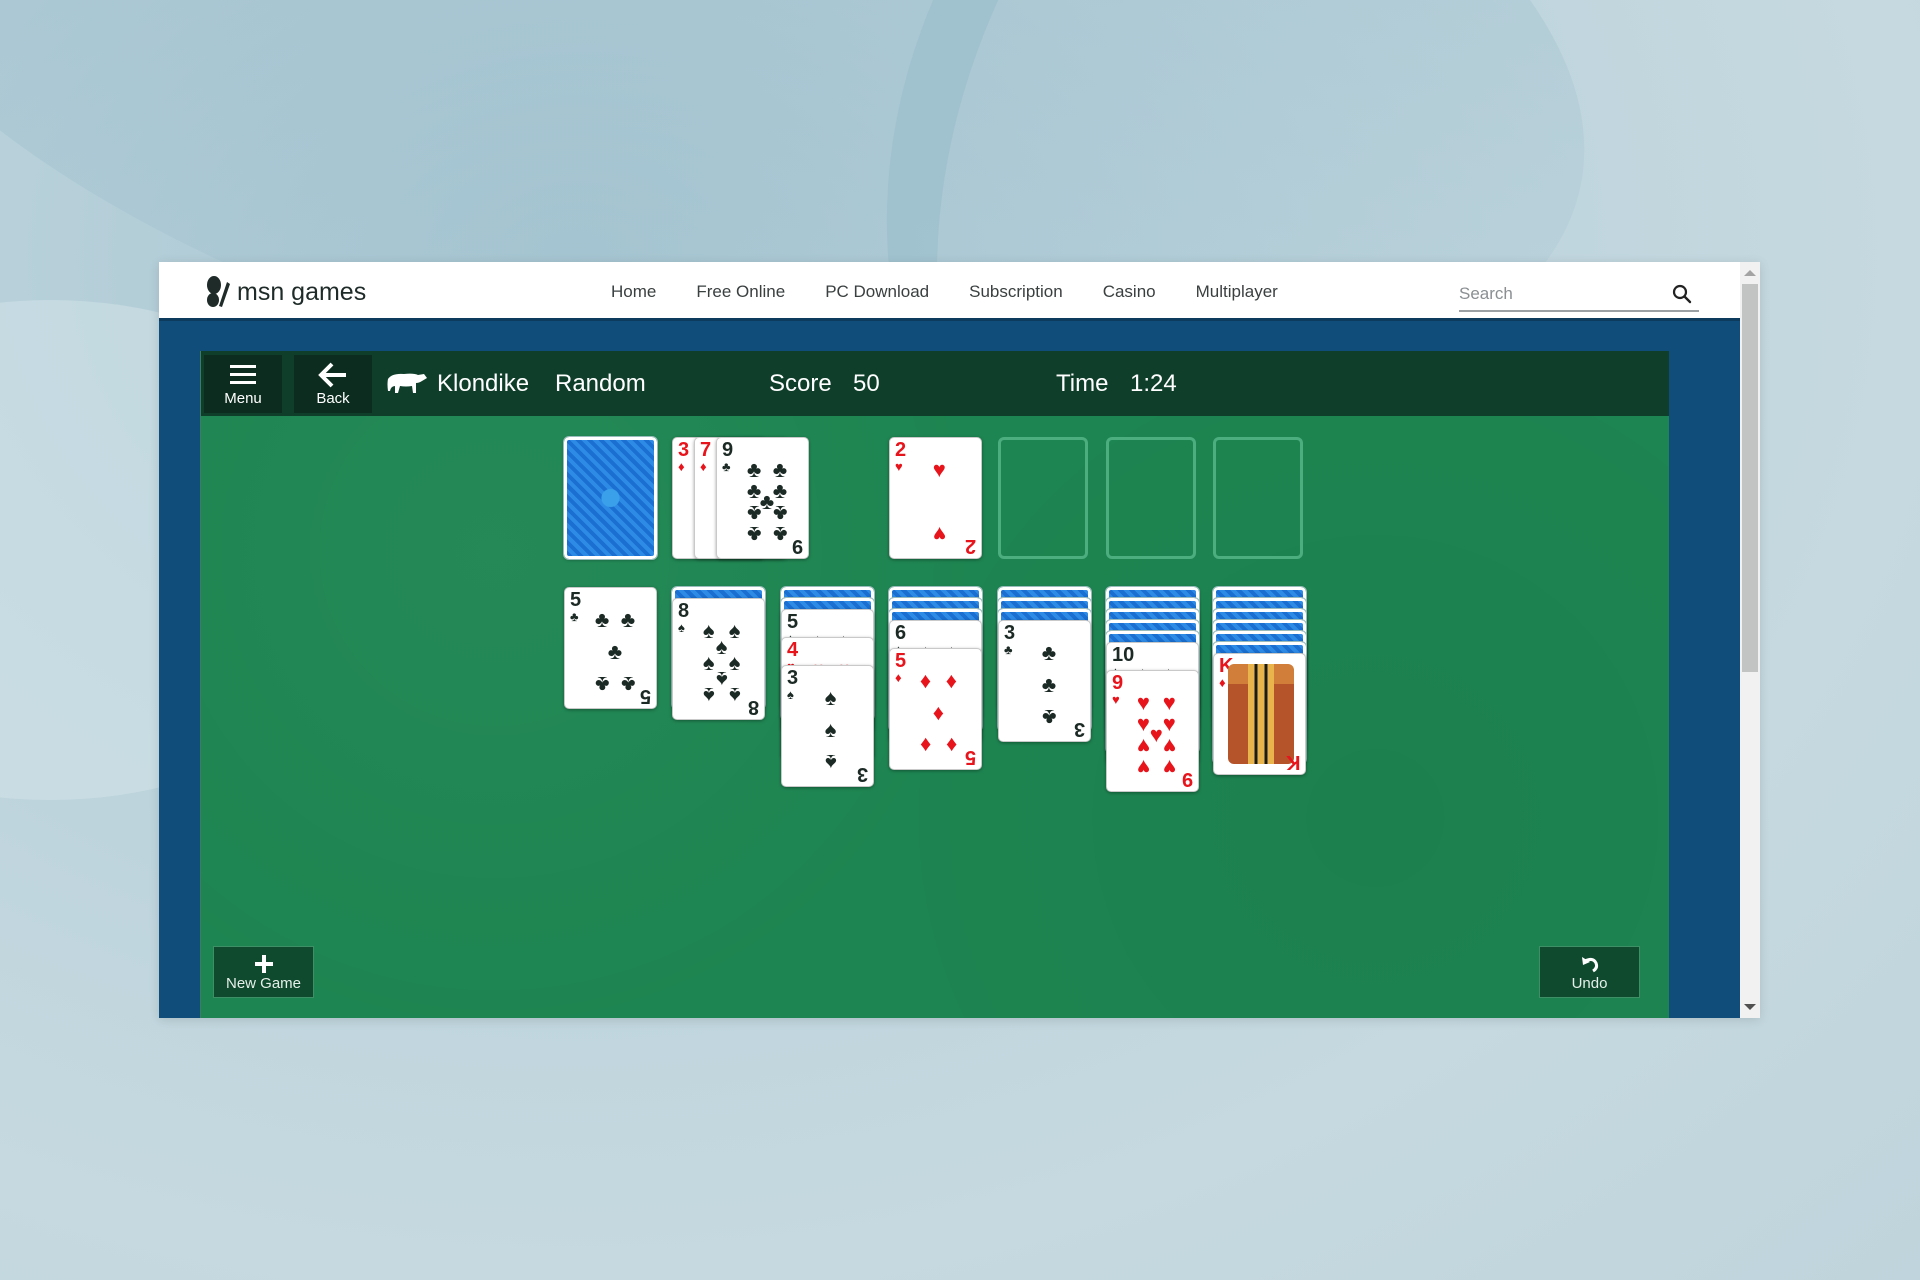 The width and height of the screenshot is (1920, 1280). What do you see at coordinates (901, 633) in the screenshot?
I see `card-rank: 6` at bounding box center [901, 633].